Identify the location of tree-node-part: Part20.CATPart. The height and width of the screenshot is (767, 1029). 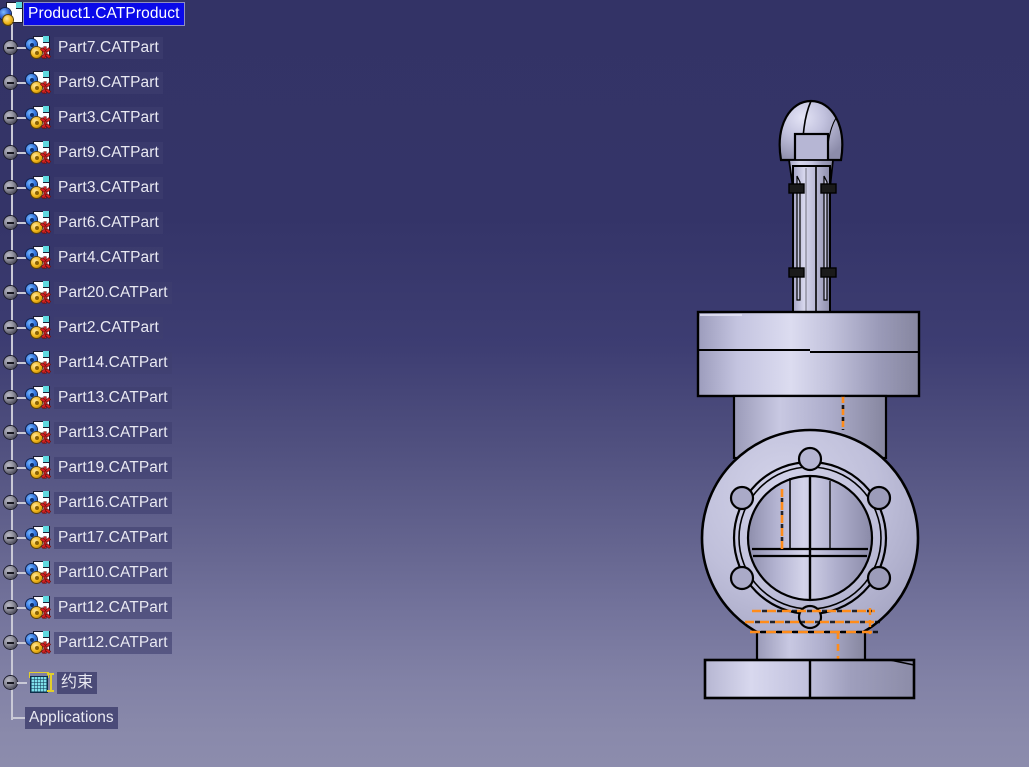
(88, 293).